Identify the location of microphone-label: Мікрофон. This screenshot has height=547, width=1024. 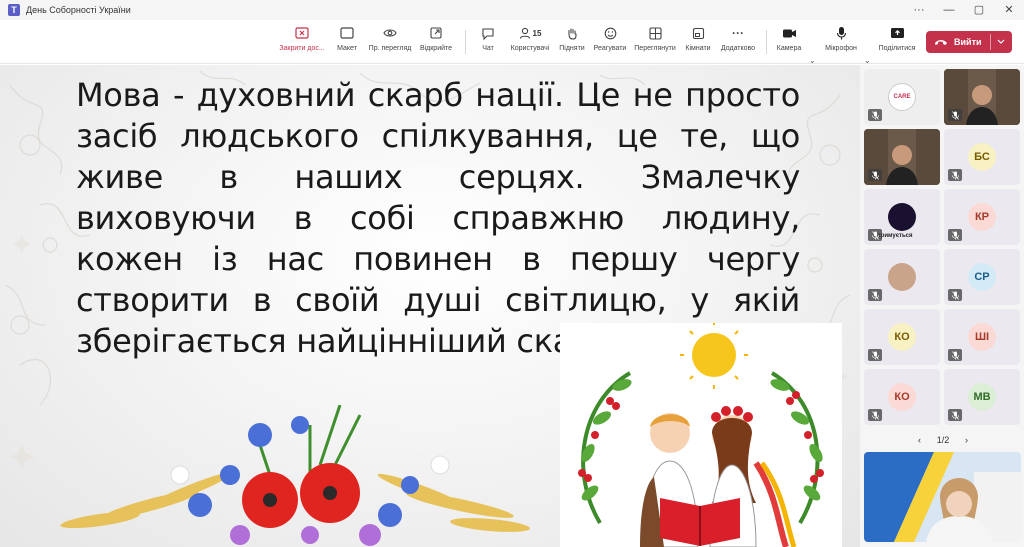
(841, 48).